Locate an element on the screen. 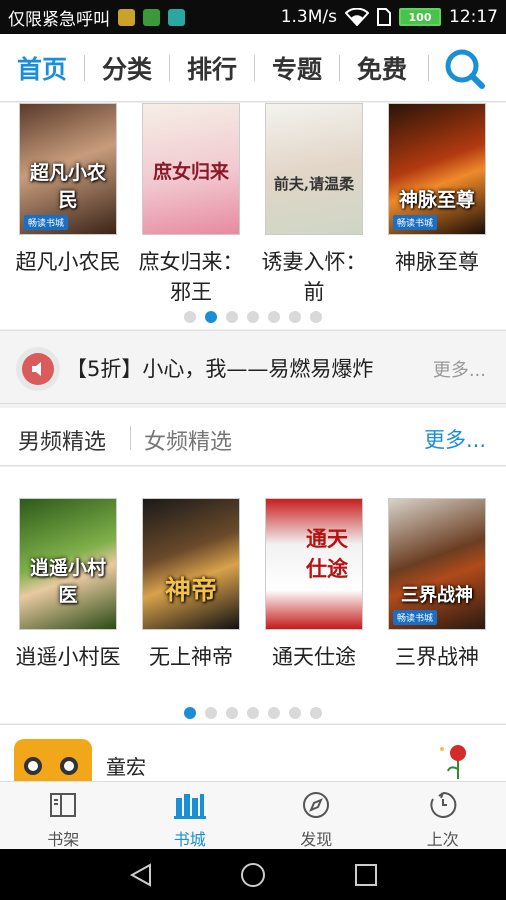 Image resolution: width=506 pixels, height=900 pixels. clock: 12:17 is located at coordinates (473, 17).